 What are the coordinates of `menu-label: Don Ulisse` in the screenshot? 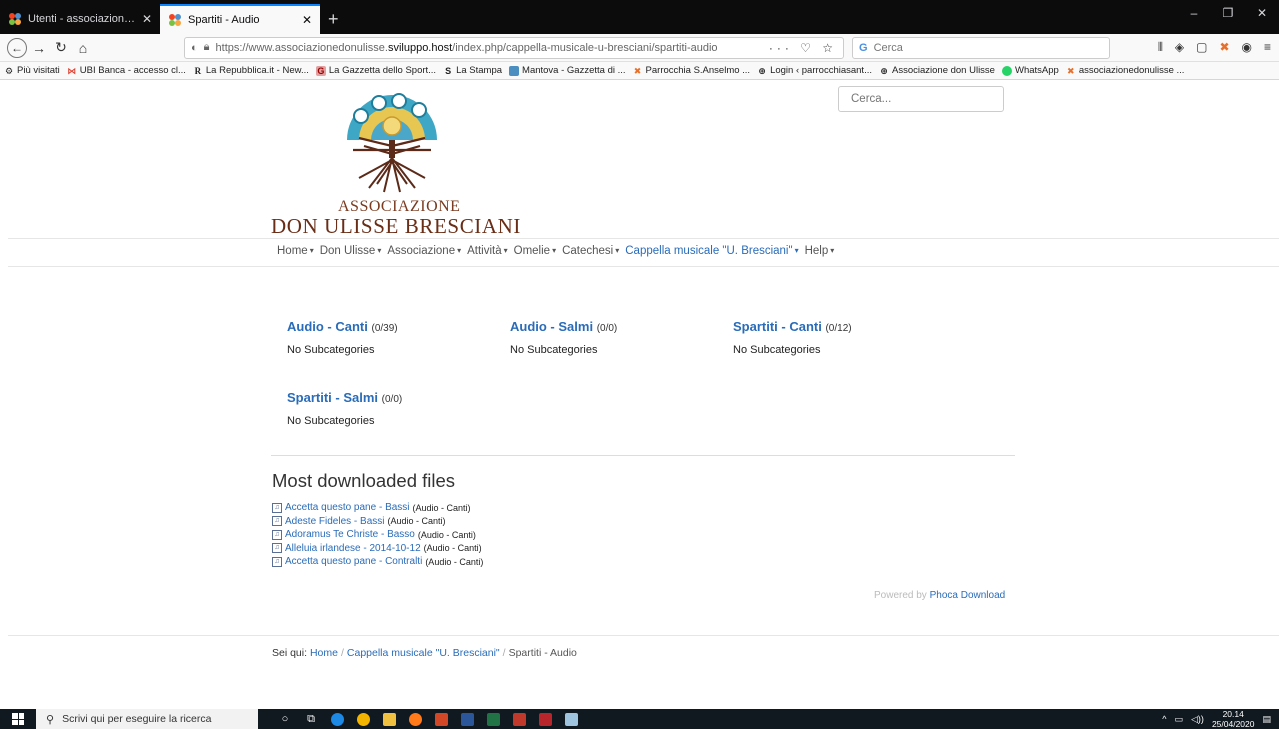 It's located at (347, 251).